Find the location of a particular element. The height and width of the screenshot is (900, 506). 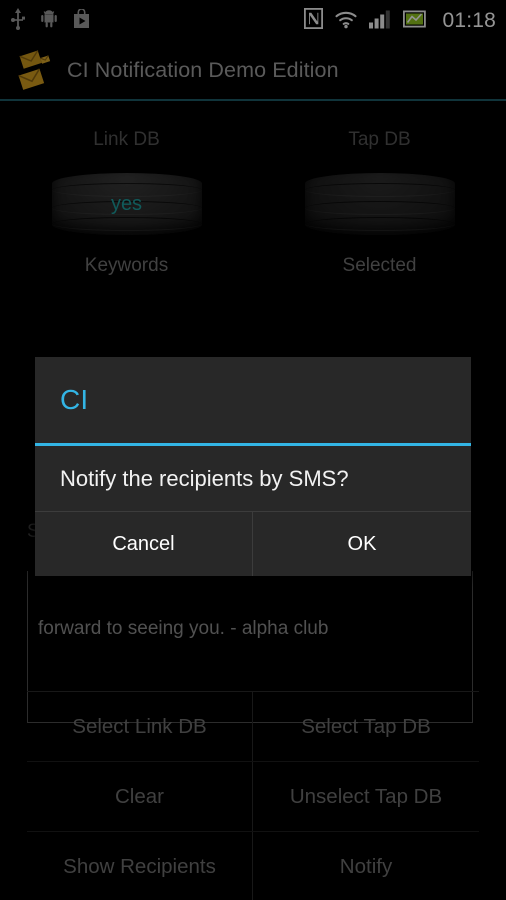

dialog-message-area: Notify the recipients by SMS? is located at coordinates (253, 479).